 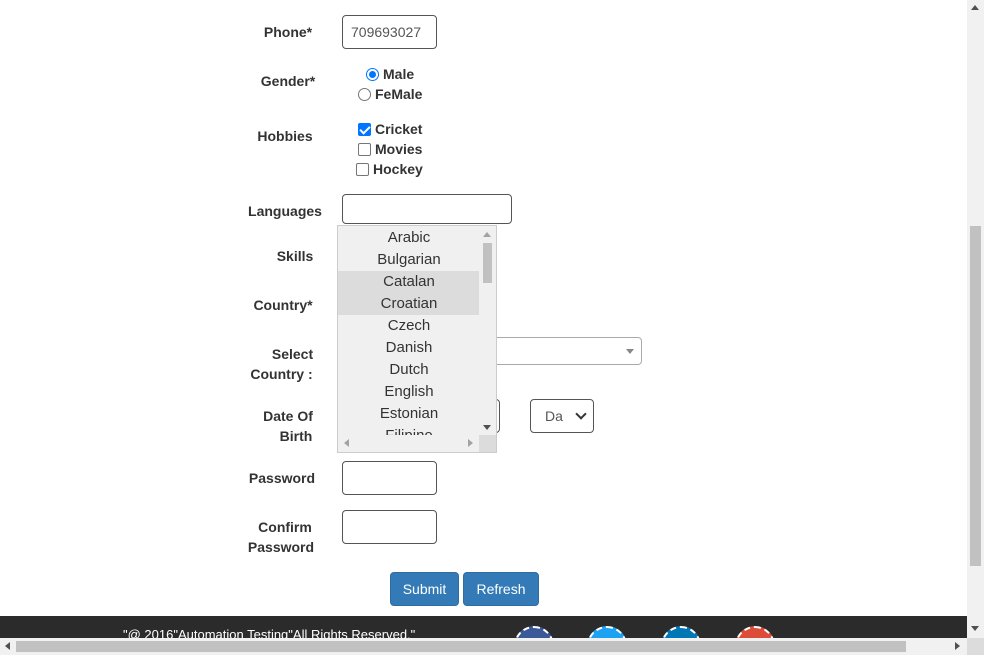 I want to click on gender-label: Gender*, so click(x=288, y=81).